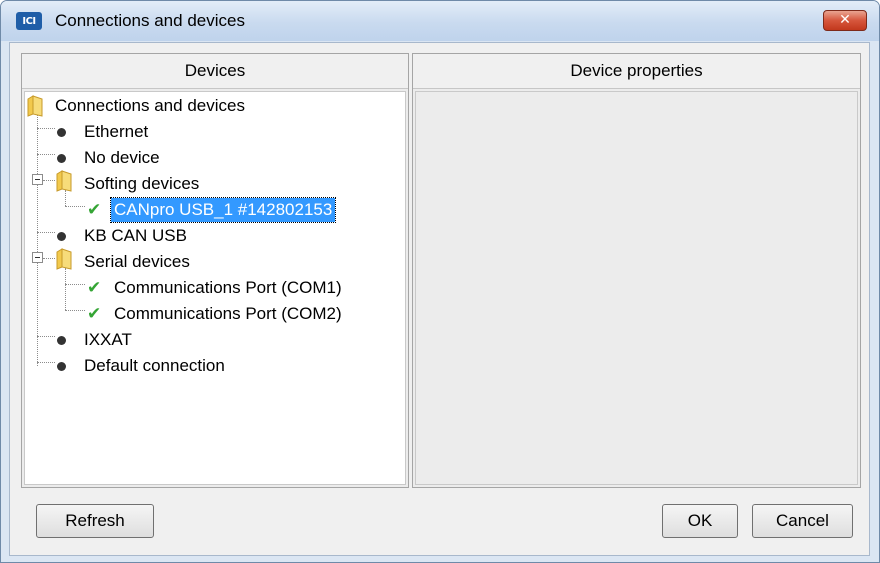 This screenshot has height=563, width=880. I want to click on device-properties-header: Device properties, so click(636, 71).